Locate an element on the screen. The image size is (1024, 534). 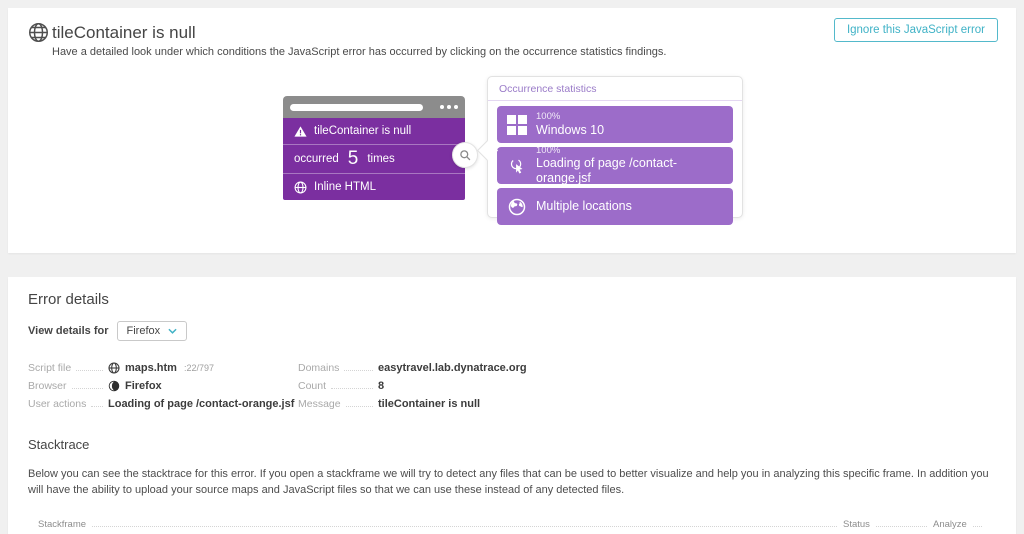
stacktrace-heading: Stacktrace is located at coordinates (59, 444).